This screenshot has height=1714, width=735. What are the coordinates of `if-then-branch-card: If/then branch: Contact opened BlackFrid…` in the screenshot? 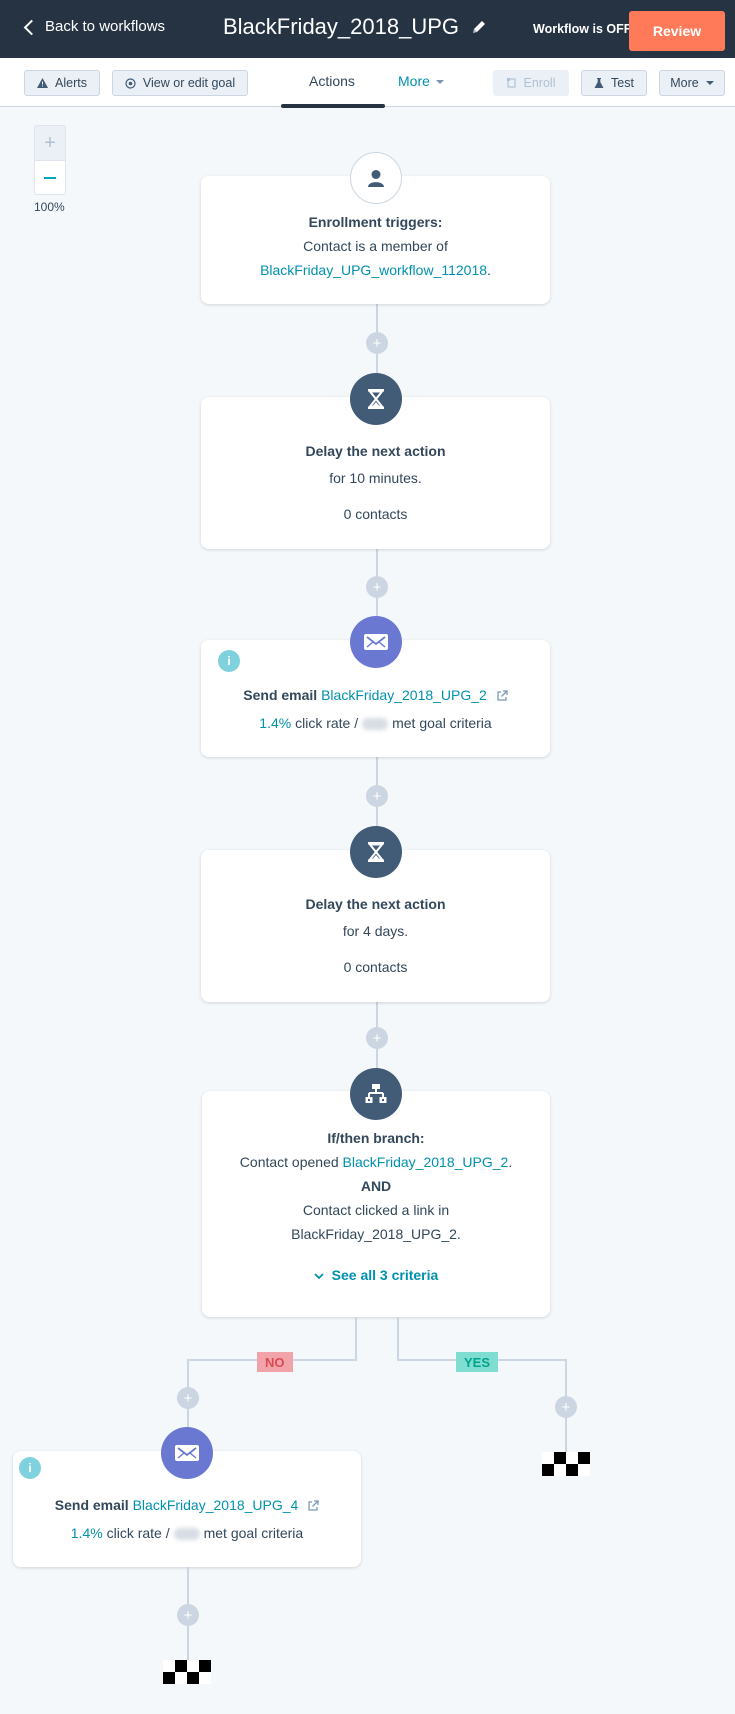 It's located at (376, 1204).